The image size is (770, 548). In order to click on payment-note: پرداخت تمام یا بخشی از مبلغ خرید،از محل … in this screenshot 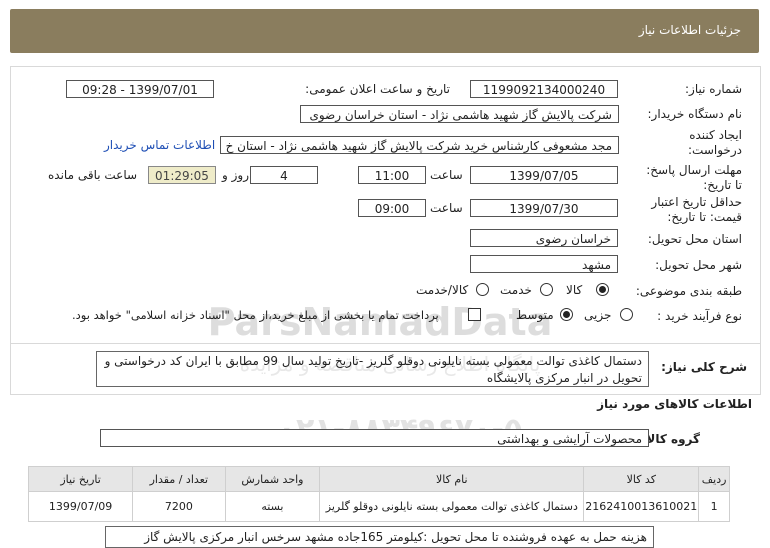, I will do `click(255, 315)`.